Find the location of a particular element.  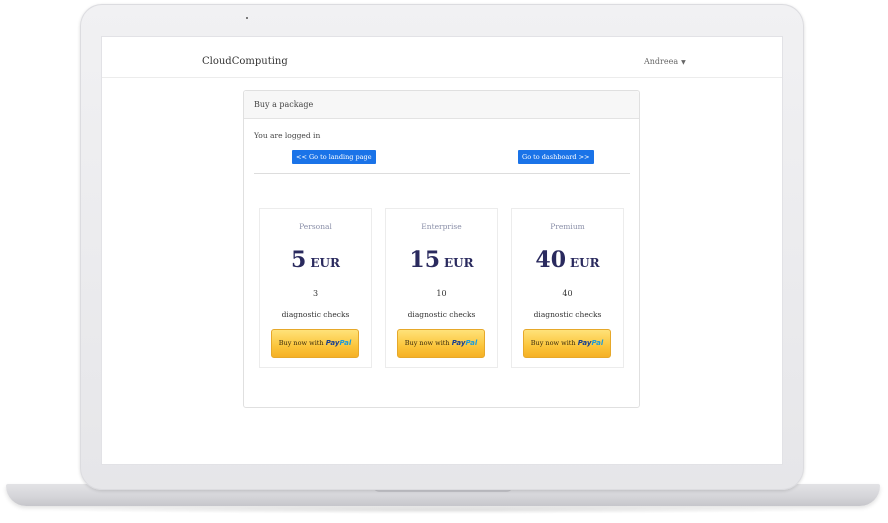

plan-price: 5 EUR is located at coordinates (315, 260).